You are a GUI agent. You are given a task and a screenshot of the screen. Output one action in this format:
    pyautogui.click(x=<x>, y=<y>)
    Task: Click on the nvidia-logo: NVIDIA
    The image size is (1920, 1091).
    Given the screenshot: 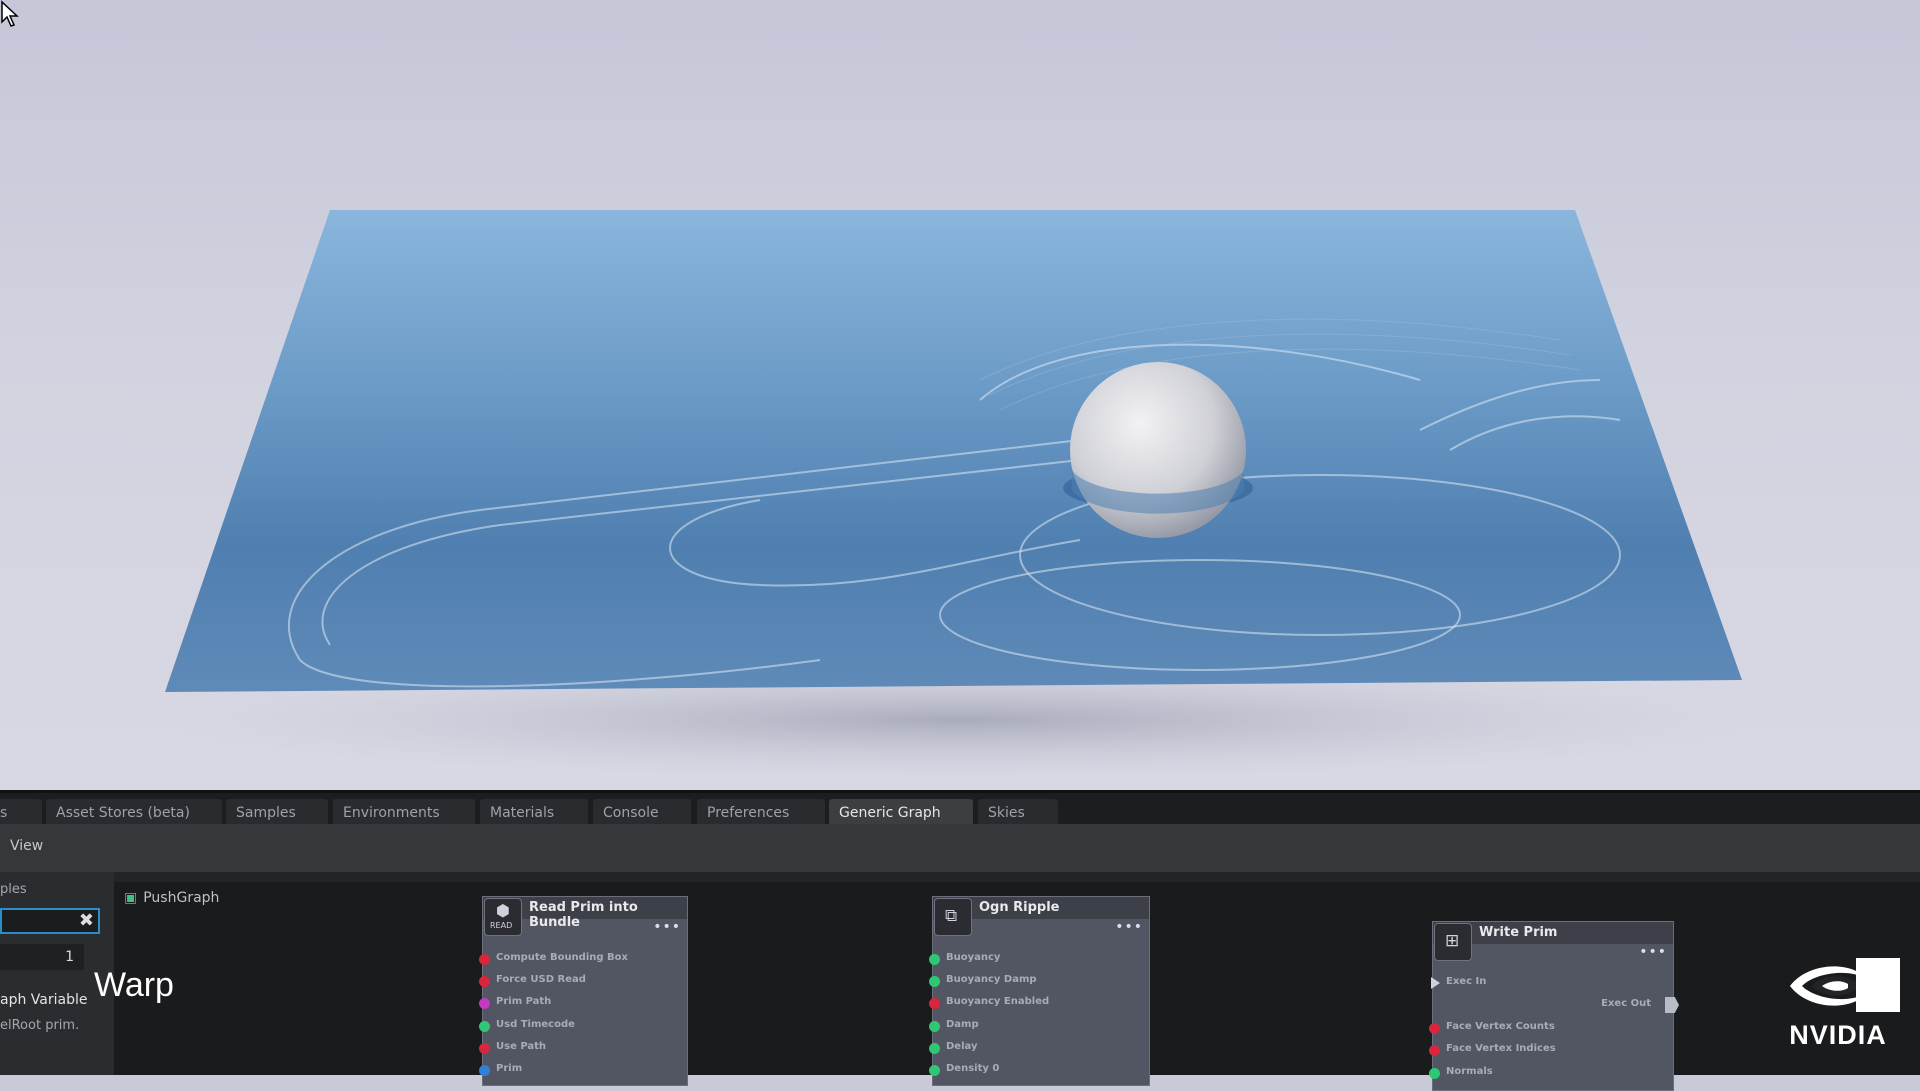 What is the action you would take?
    pyautogui.click(x=1838, y=1006)
    